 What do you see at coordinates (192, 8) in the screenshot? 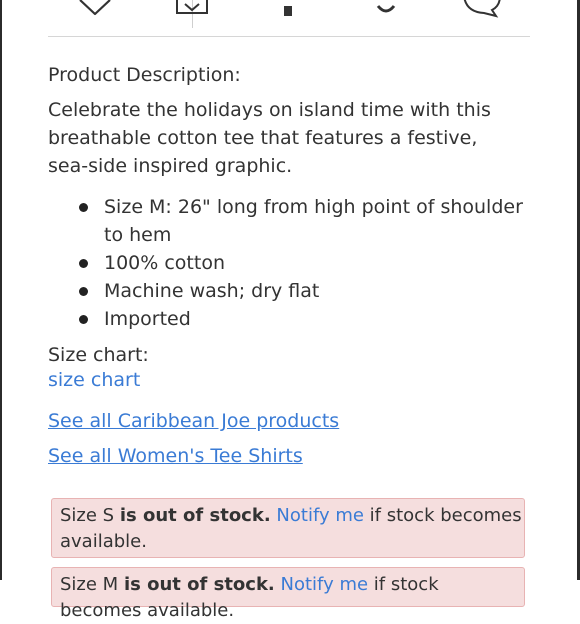
I see `like-box-icon` at bounding box center [192, 8].